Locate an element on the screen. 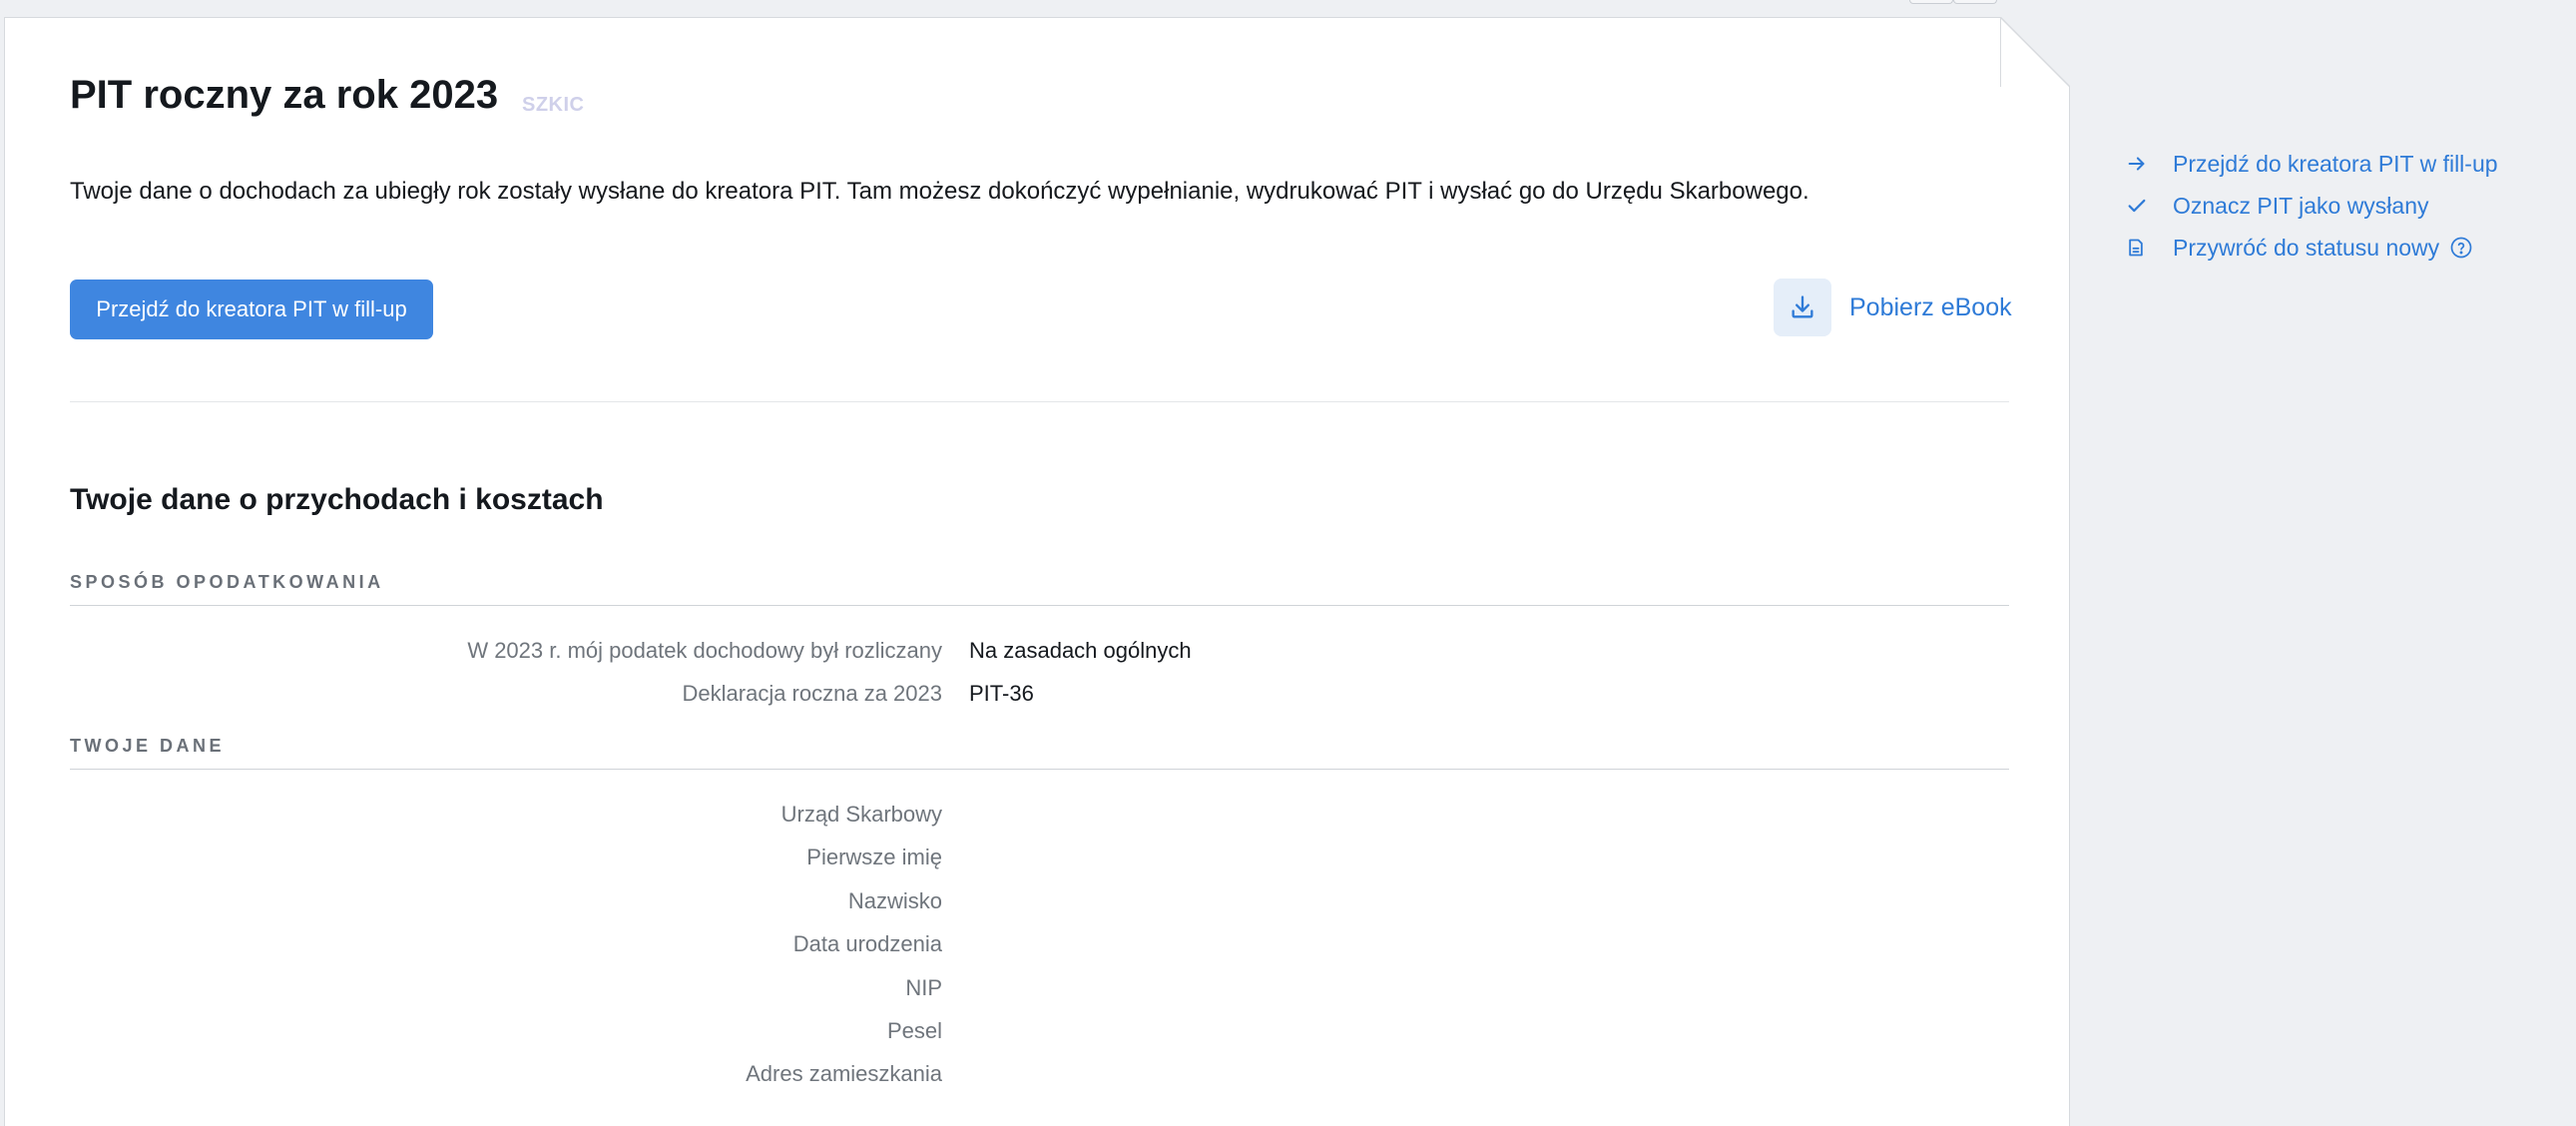  personal-row: Urząd Skarbowy is located at coordinates (1037, 817).